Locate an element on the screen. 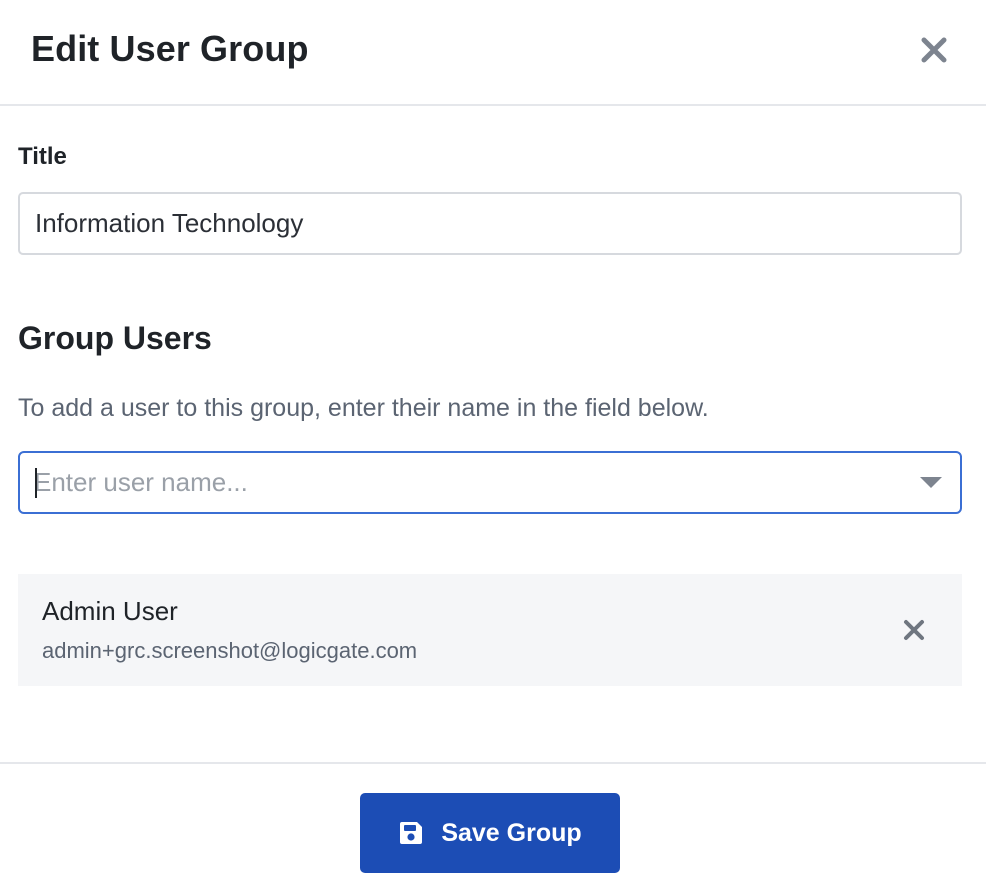  title-input is located at coordinates (490, 223).